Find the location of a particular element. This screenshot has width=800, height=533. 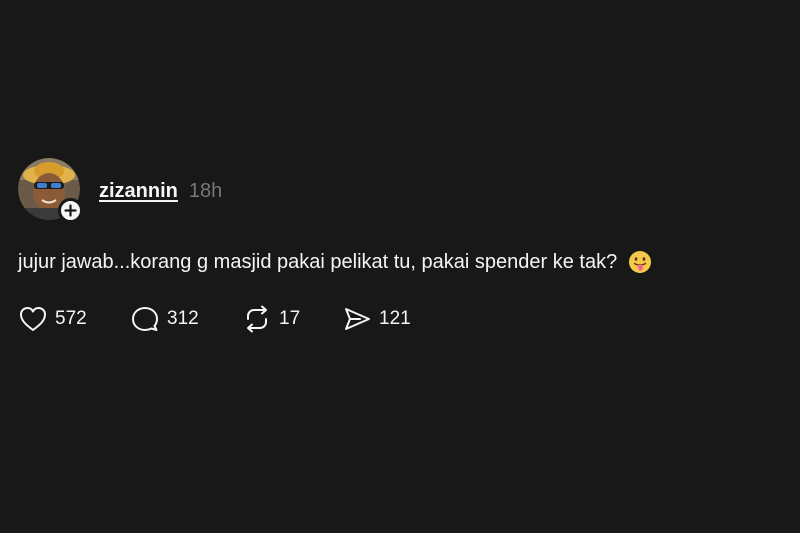

like-count: 572 is located at coordinates (71, 318).